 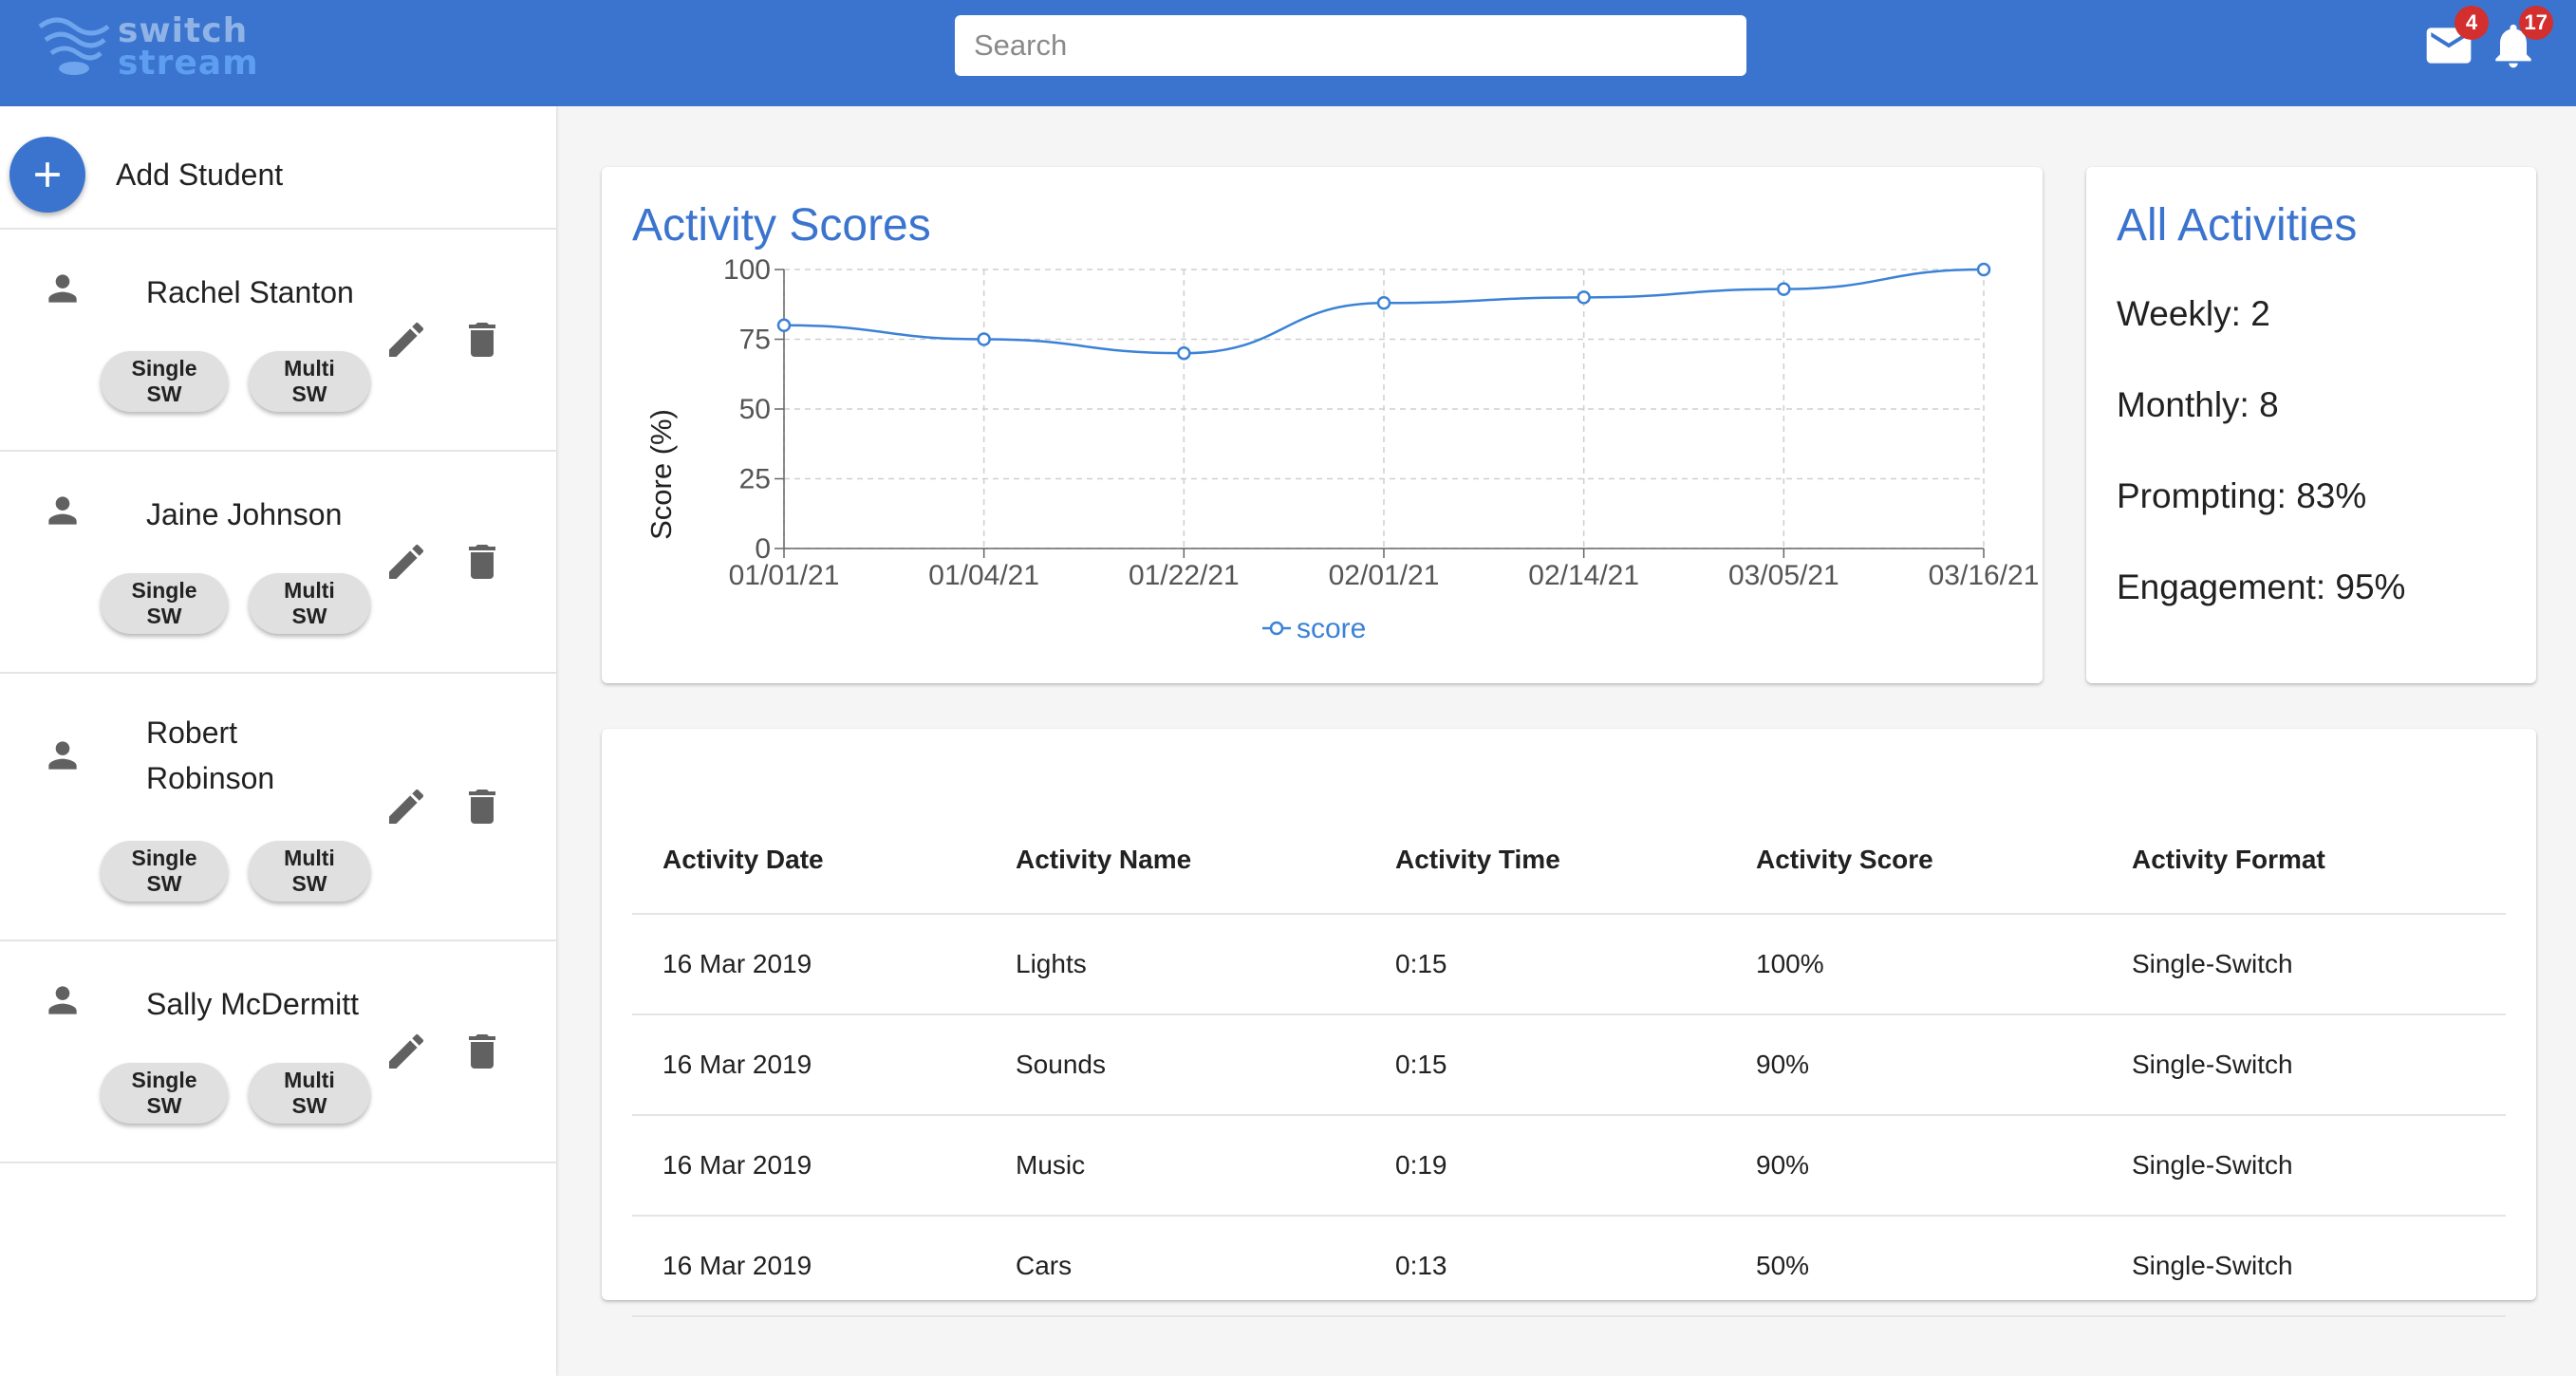 I want to click on engagement-stat: Engagement: 95%, so click(x=2261, y=586).